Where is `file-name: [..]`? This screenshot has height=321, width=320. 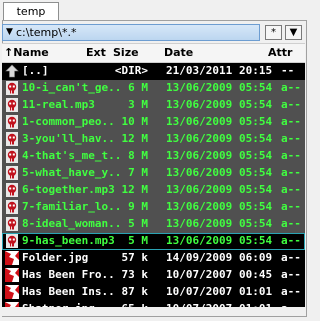
file-name: [..] is located at coordinates (35, 70).